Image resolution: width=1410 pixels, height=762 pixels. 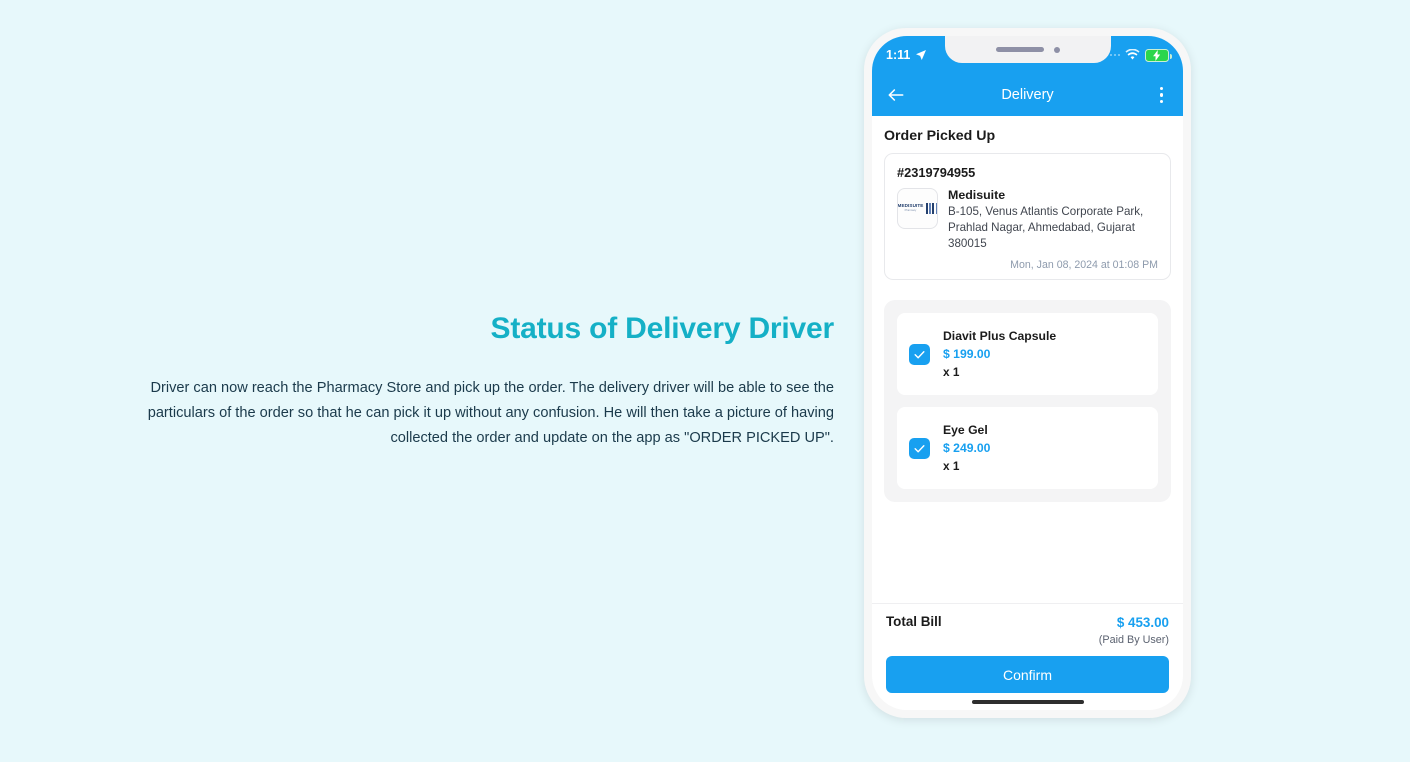 I want to click on app-bar: Delivery, so click(x=1027, y=95).